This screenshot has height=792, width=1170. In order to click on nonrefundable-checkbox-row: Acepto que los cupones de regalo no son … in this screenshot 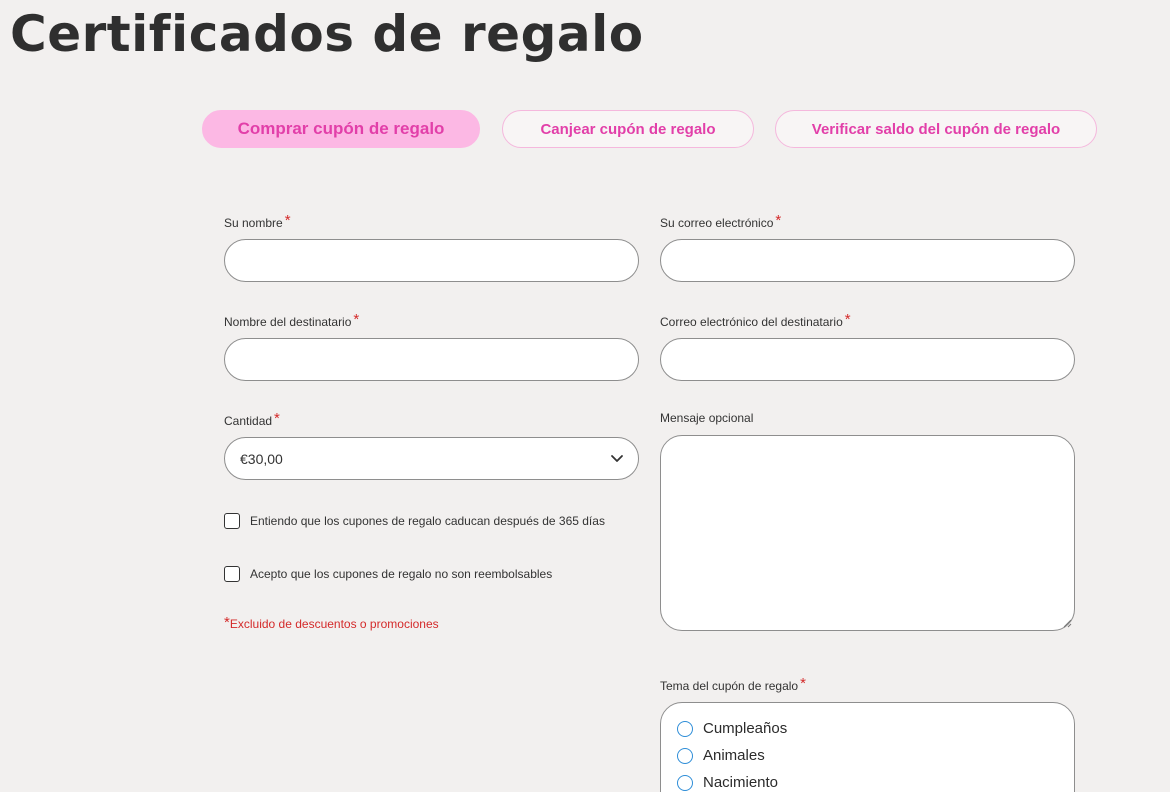, I will do `click(388, 574)`.